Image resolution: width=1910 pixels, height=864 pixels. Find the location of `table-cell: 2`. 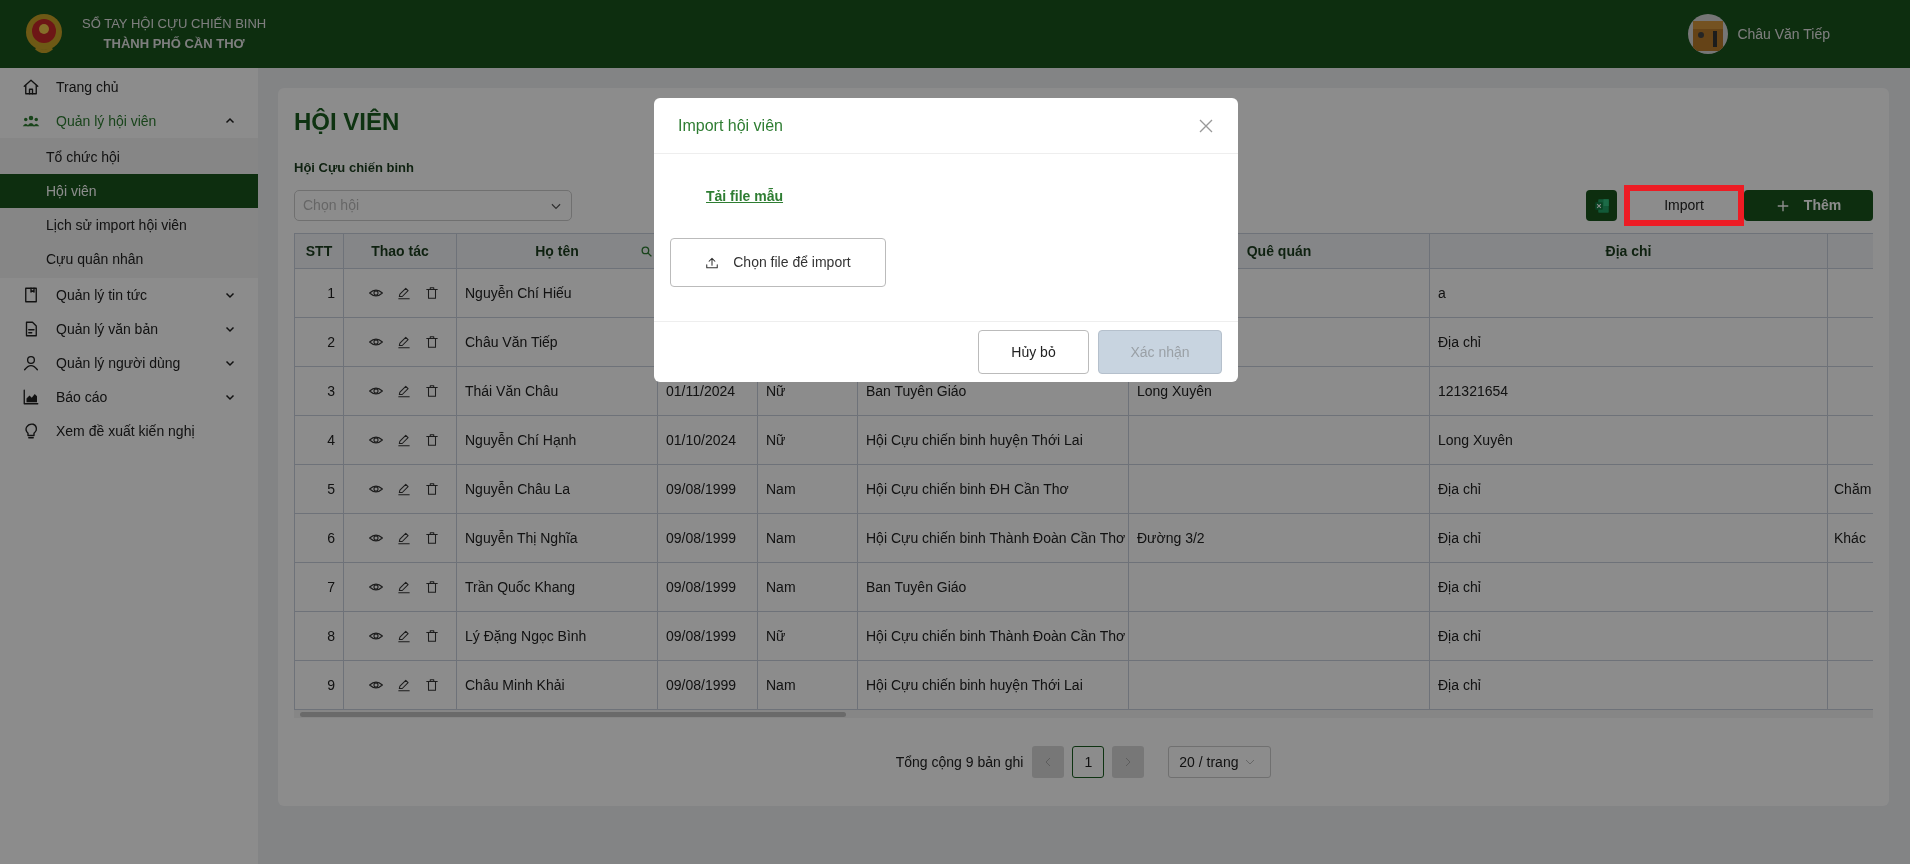

table-cell: 2 is located at coordinates (331, 341).